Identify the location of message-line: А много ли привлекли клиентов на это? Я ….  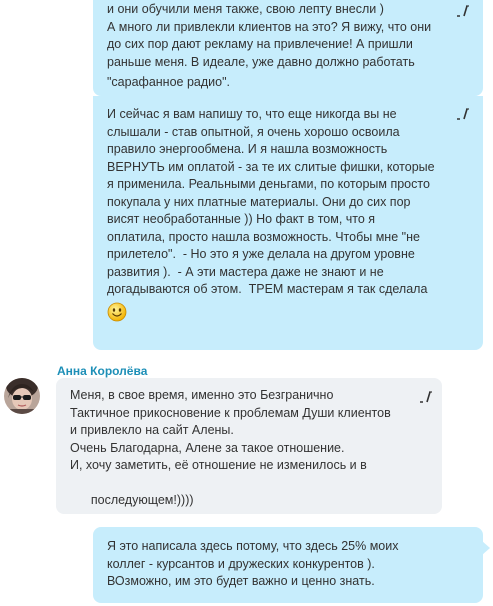
(269, 26).